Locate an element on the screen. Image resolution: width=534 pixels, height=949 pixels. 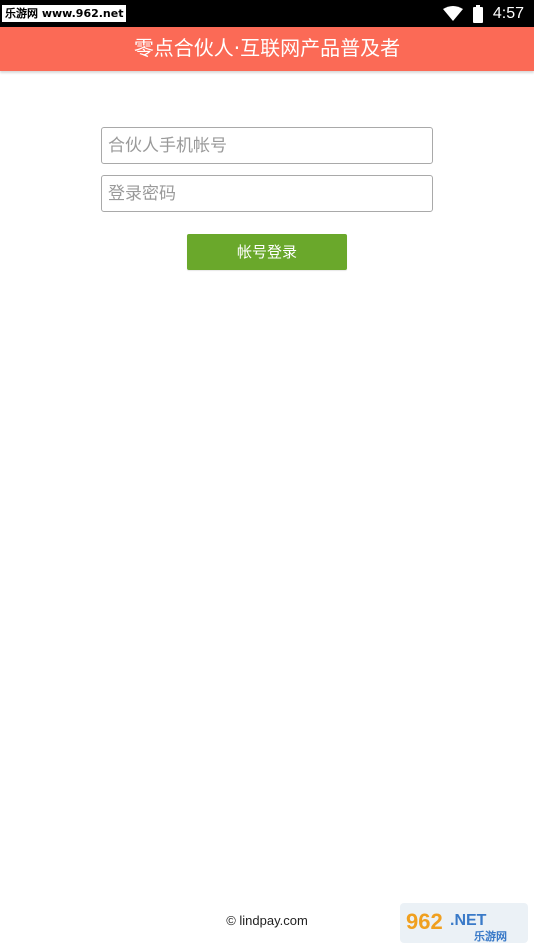
app-header: 零点合伙人·互联网产品普及者 is located at coordinates (267, 49).